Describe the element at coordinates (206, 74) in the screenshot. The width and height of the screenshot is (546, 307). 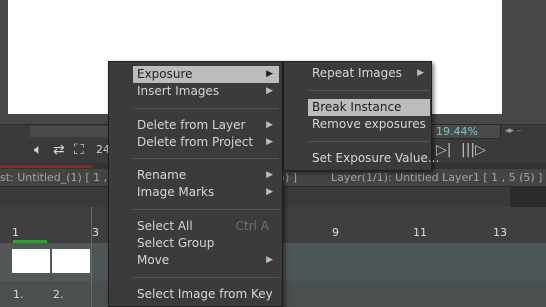
I see `menu-item-exposure: Exposure ▶` at that location.